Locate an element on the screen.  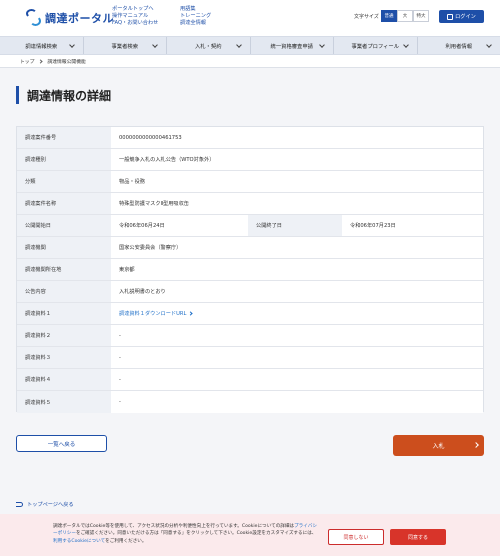
font-size-xlarge-button: 特大 is located at coordinates (421, 16).